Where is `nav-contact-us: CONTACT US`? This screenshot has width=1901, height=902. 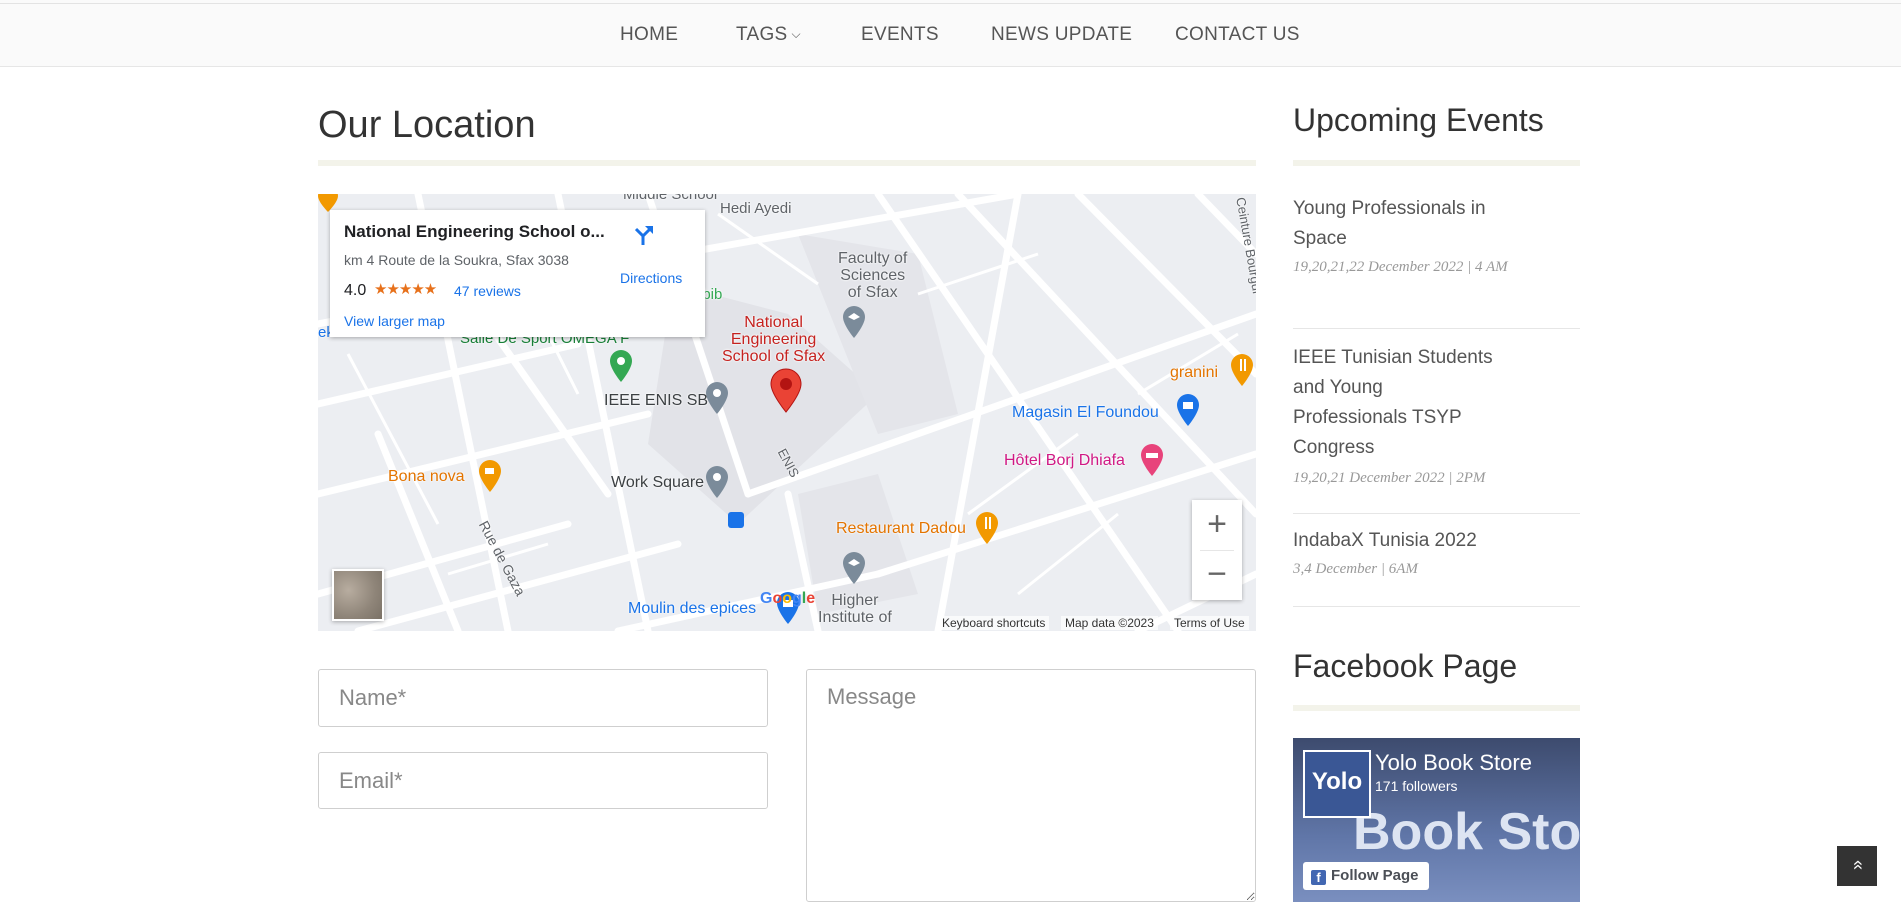 nav-contact-us: CONTACT US is located at coordinates (1237, 35).